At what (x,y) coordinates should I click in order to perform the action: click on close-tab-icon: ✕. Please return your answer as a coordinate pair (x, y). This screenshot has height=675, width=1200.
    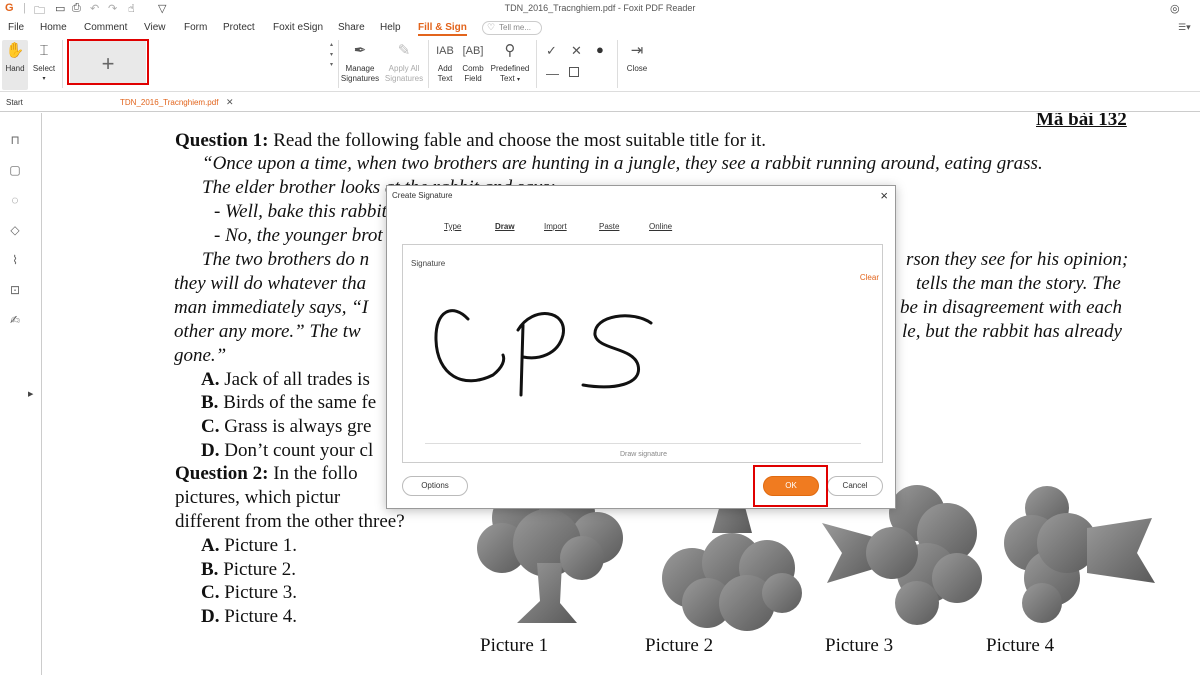
    Looking at the image, I should click on (230, 102).